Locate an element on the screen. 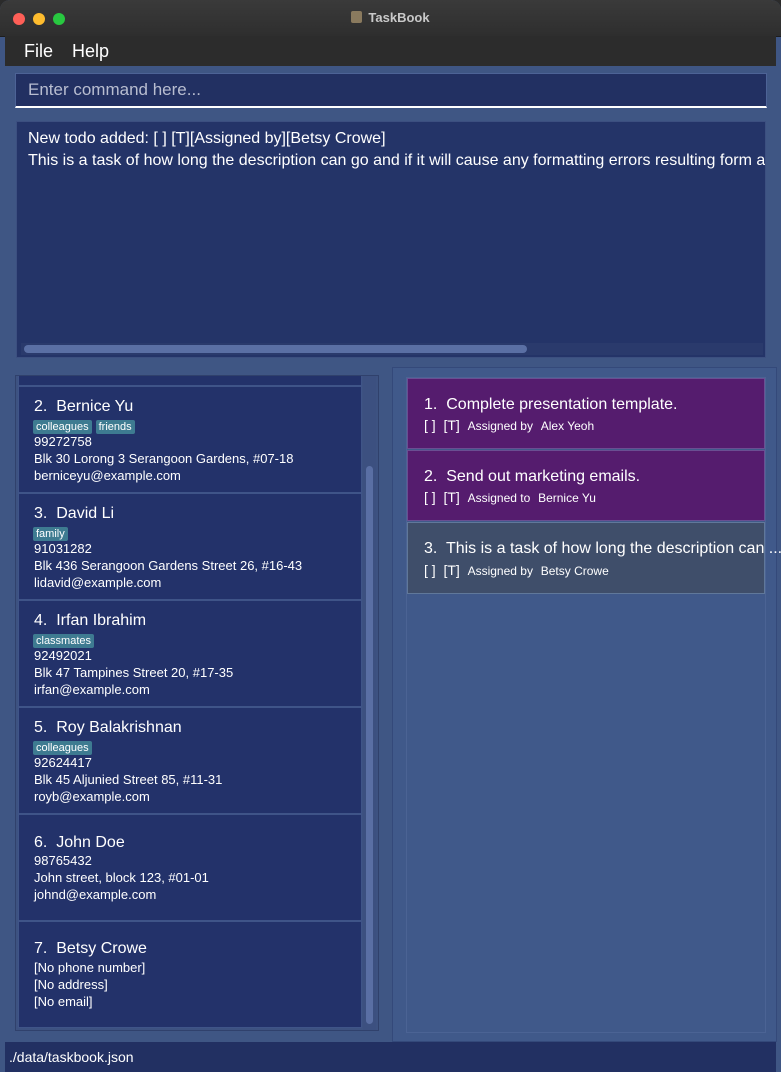  tag: classmates is located at coordinates (64, 641).